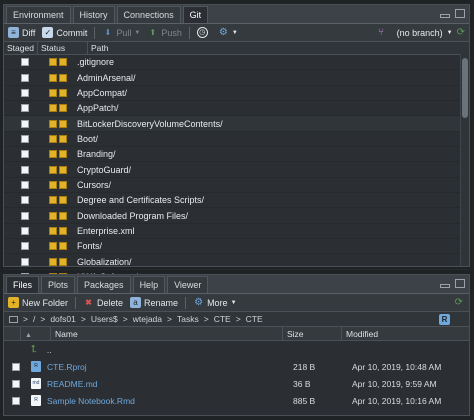  What do you see at coordinates (38, 302) in the screenshot?
I see `new-folder-button: + New Folder` at bounding box center [38, 302].